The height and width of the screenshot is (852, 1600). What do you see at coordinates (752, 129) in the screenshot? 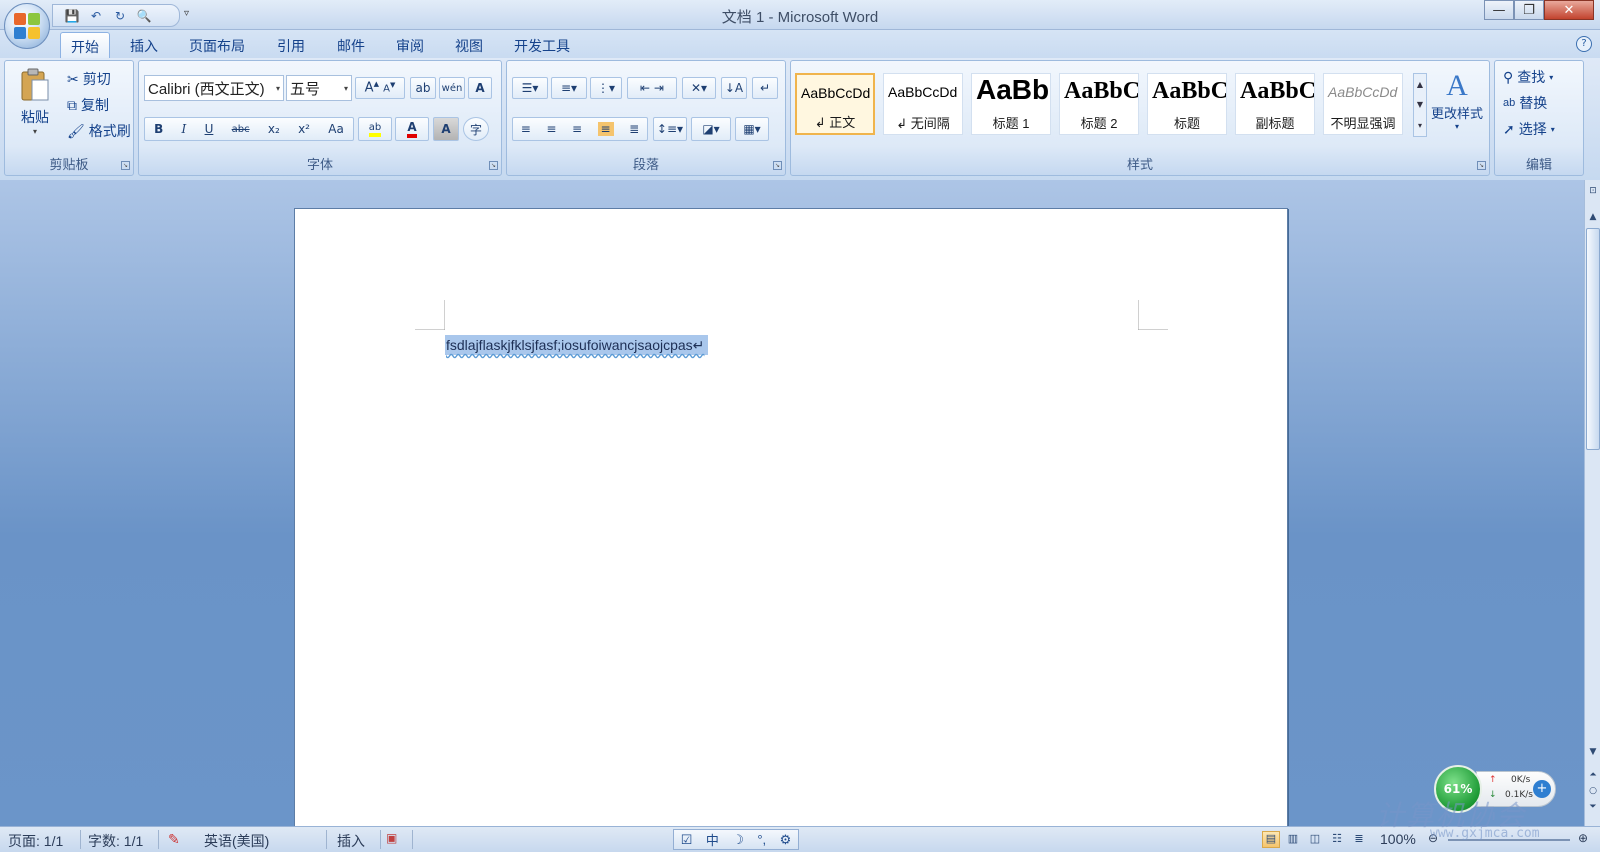
I see `borders-icon: ▦▾` at bounding box center [752, 129].